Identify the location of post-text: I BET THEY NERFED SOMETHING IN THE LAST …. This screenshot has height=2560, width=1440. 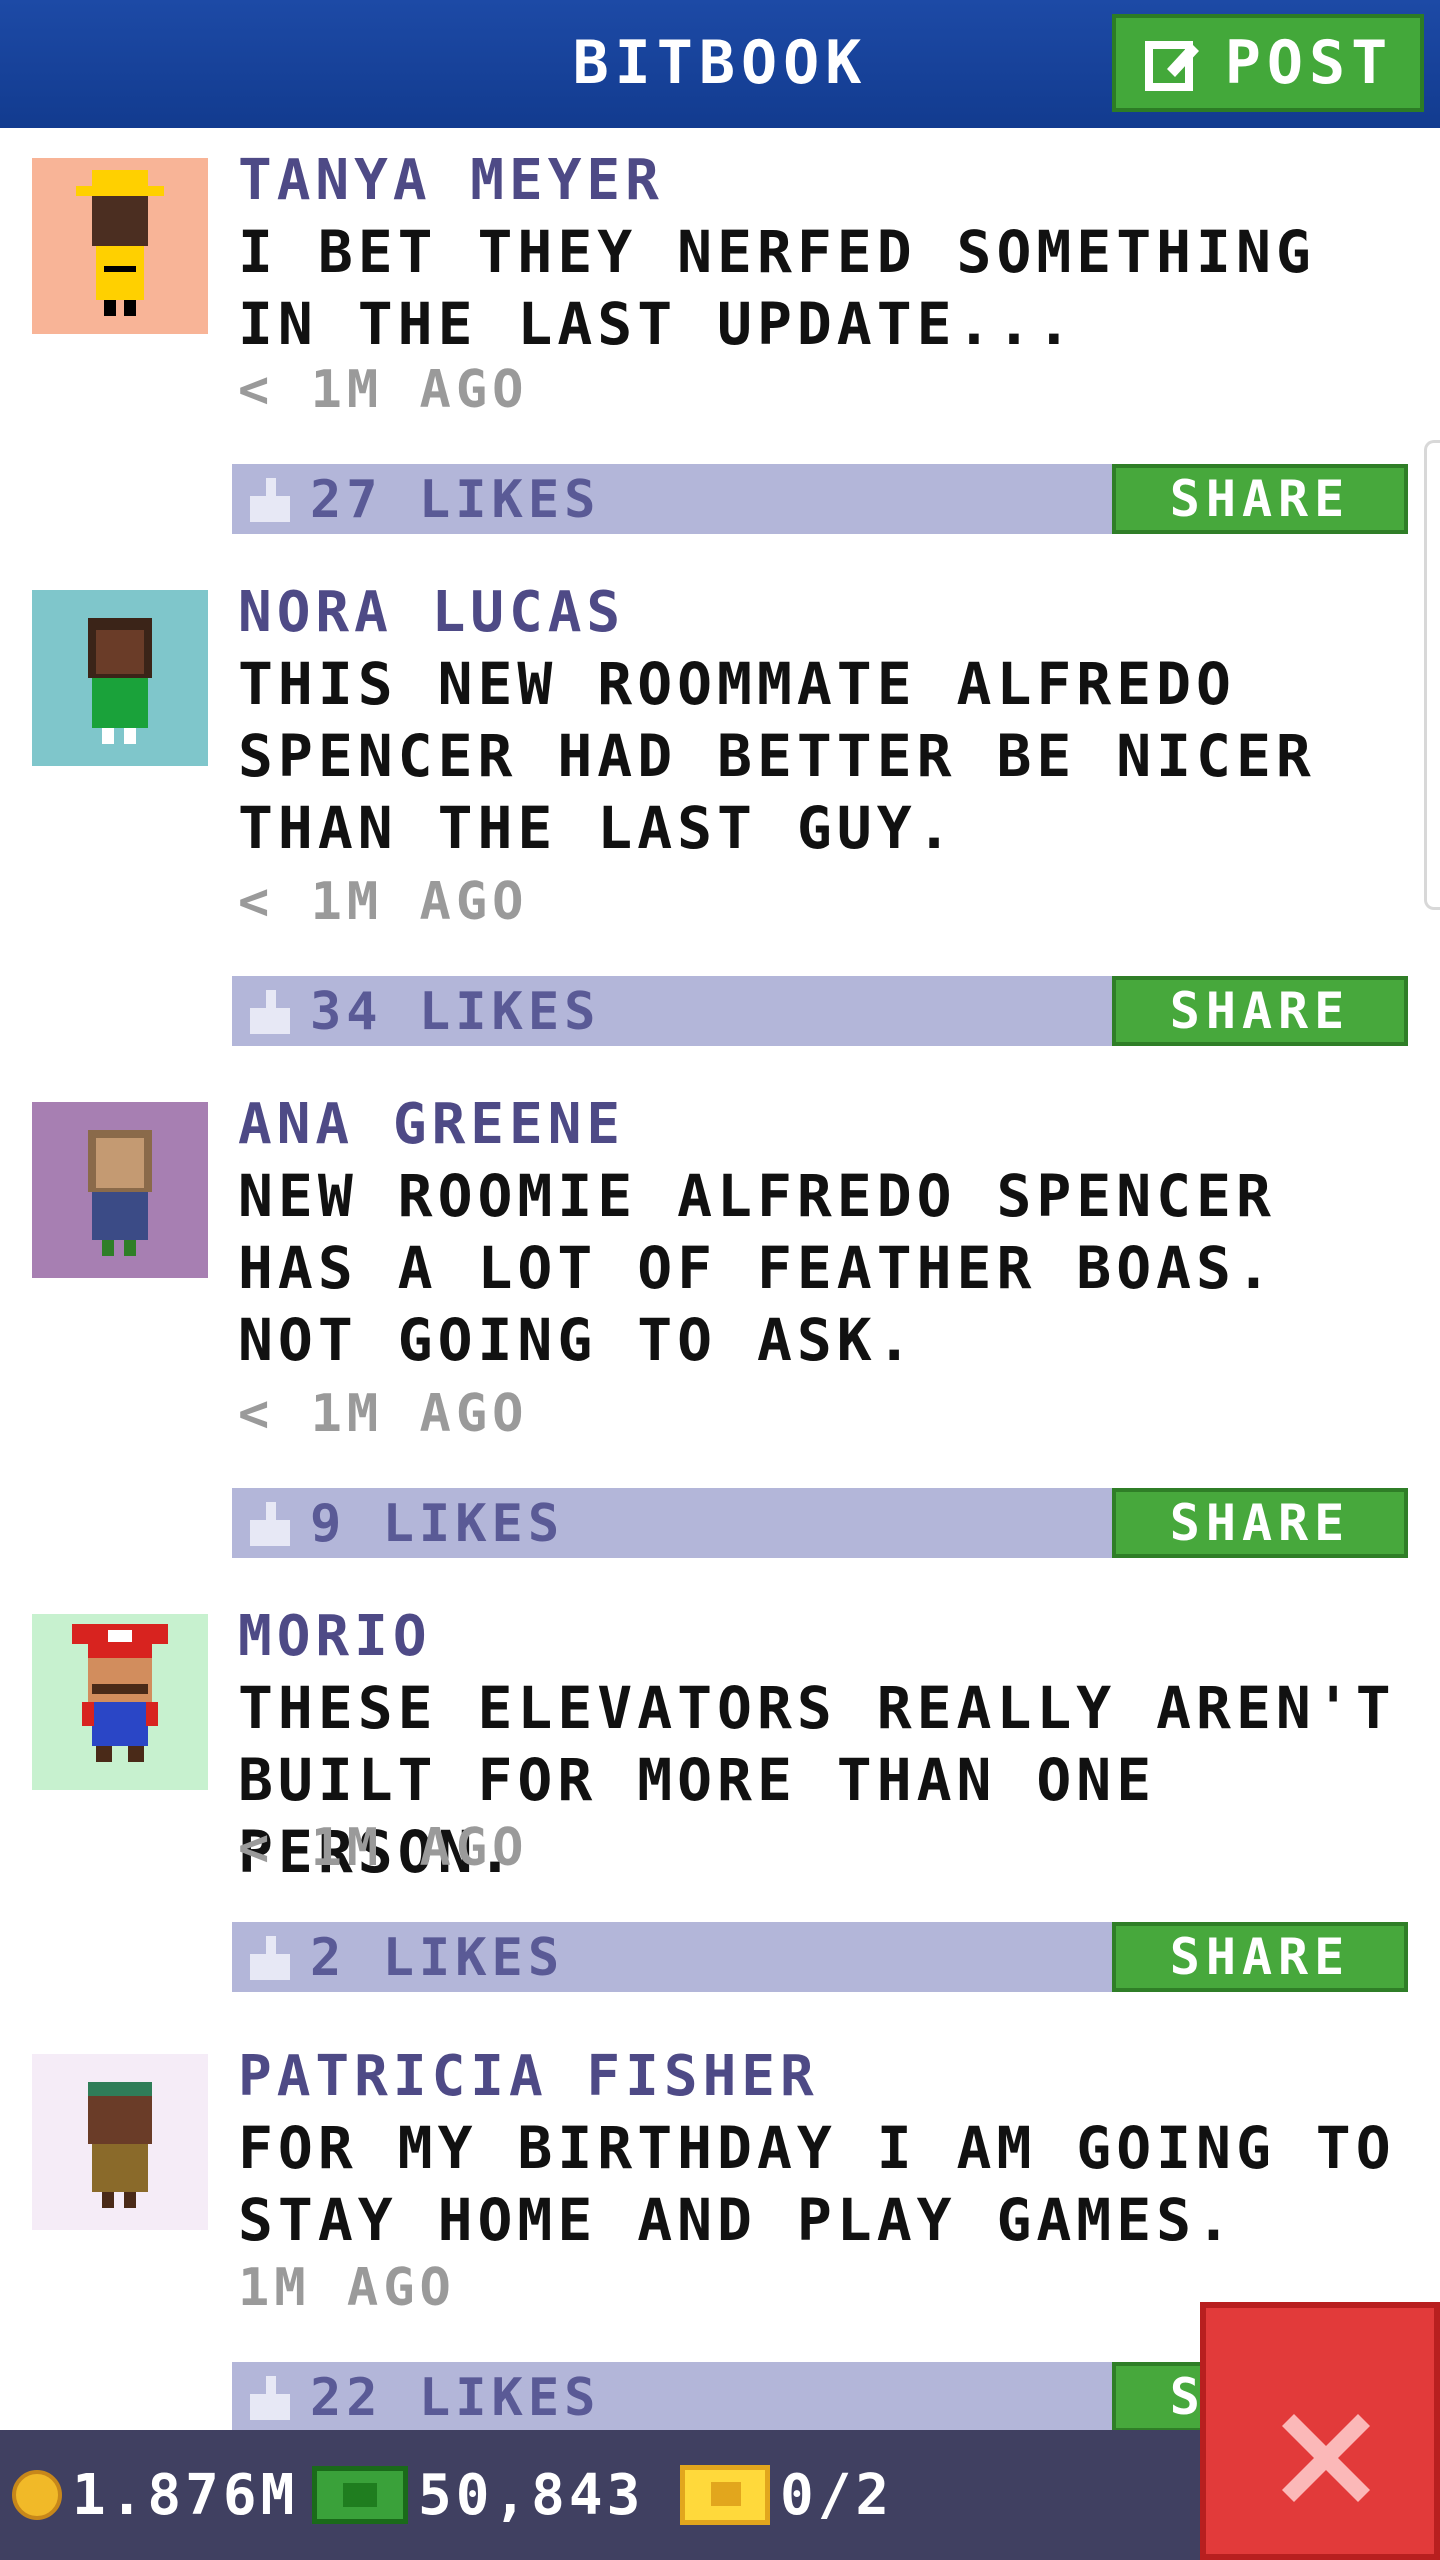
(777, 288).